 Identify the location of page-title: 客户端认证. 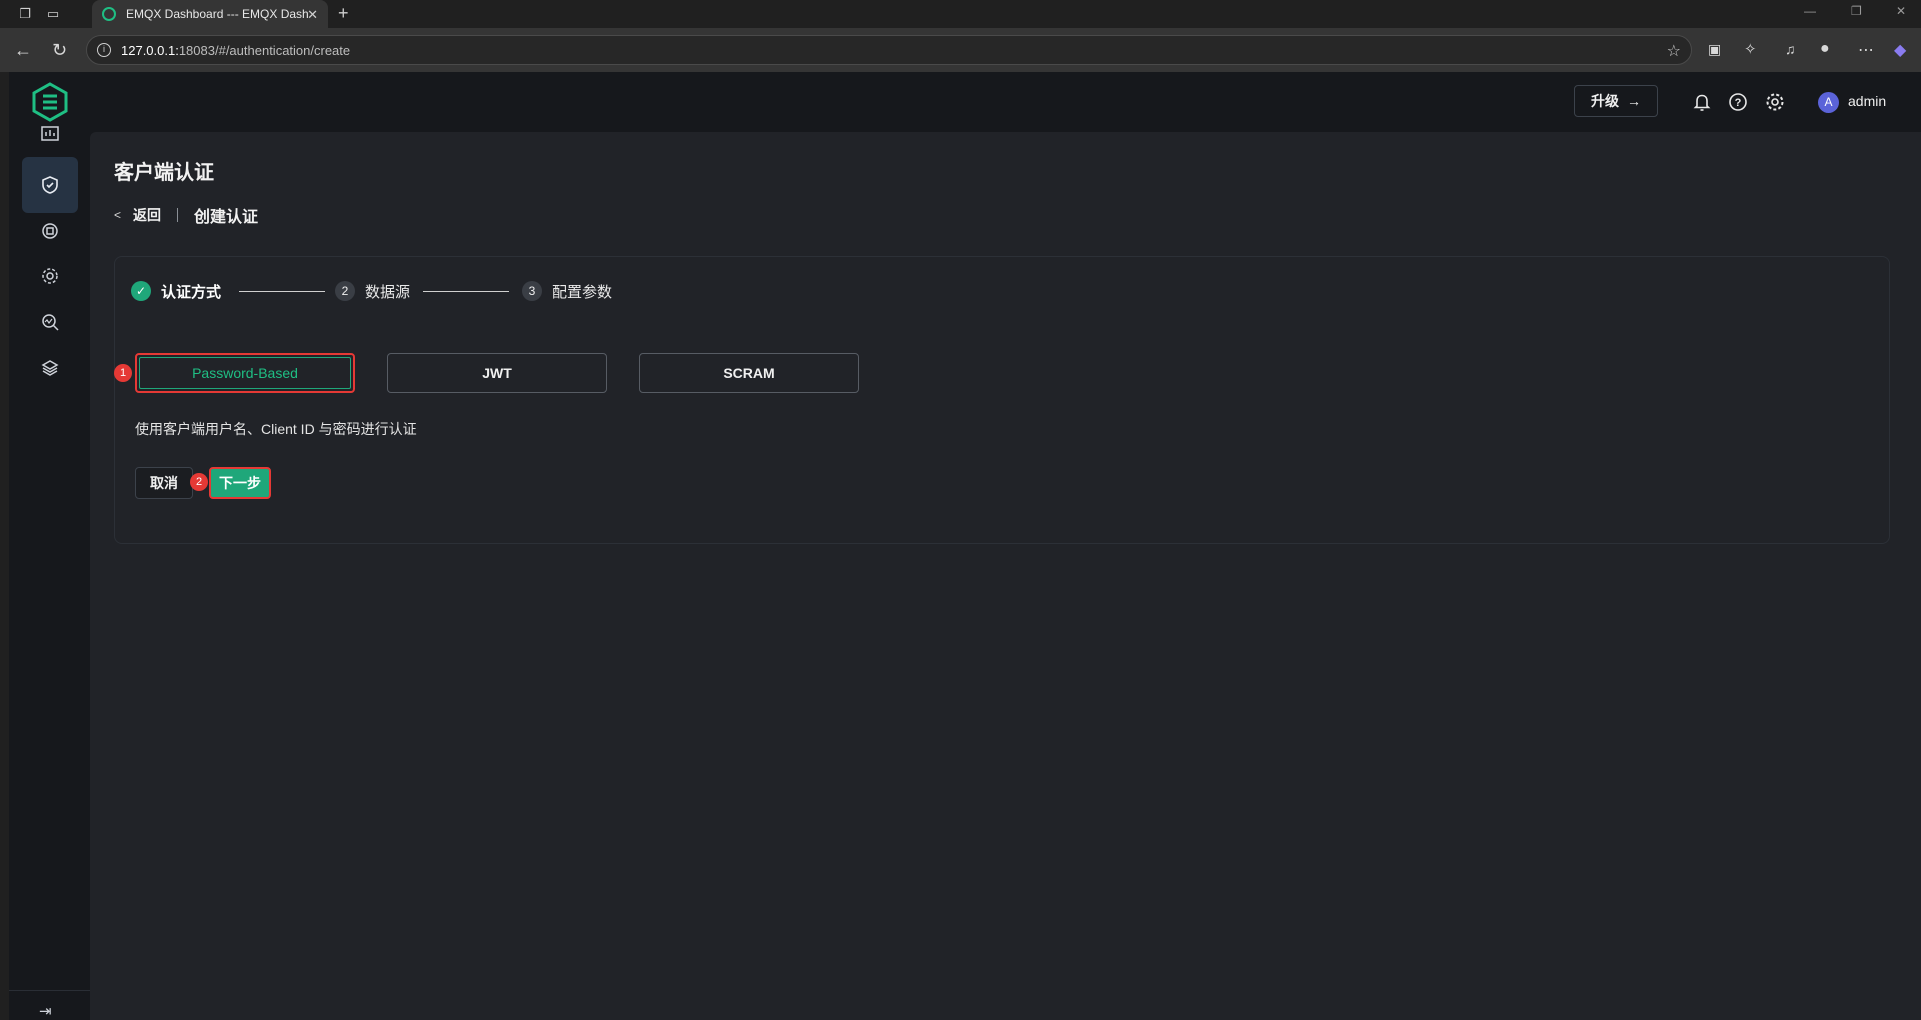
(164, 173).